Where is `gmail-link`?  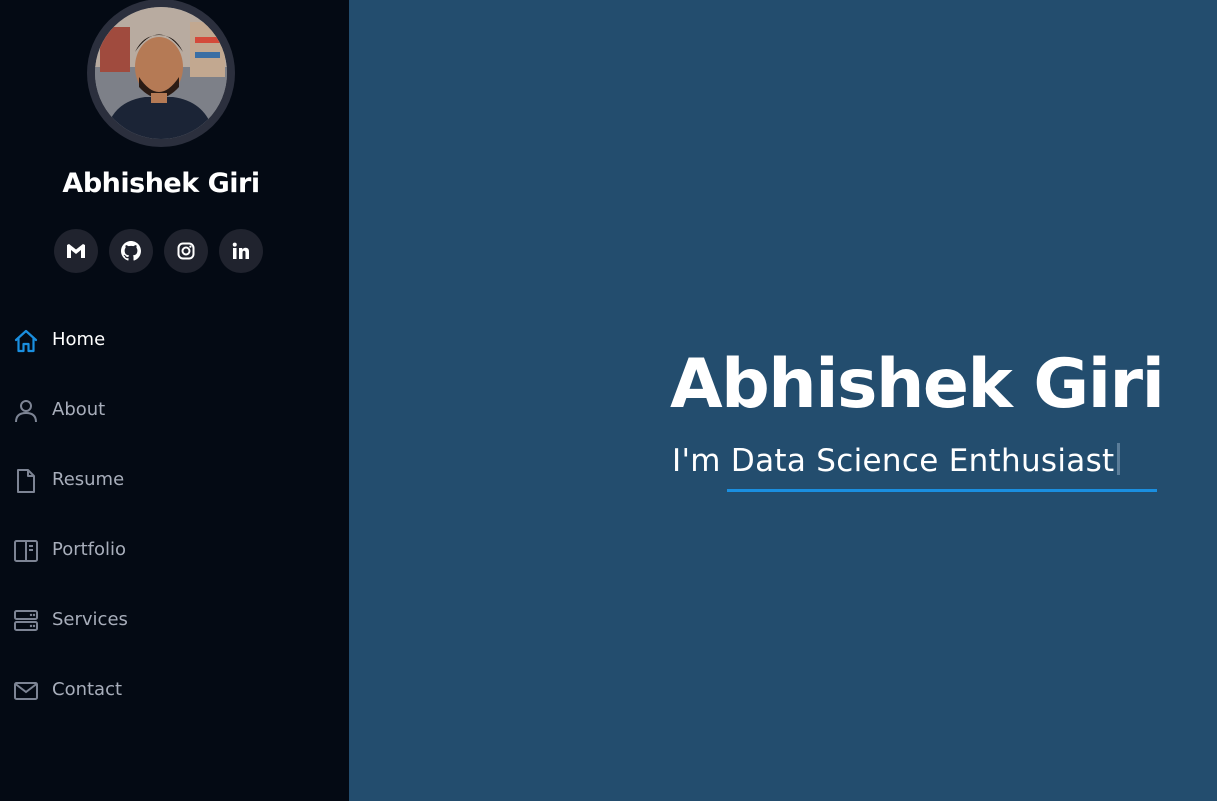
gmail-link is located at coordinates (76, 251).